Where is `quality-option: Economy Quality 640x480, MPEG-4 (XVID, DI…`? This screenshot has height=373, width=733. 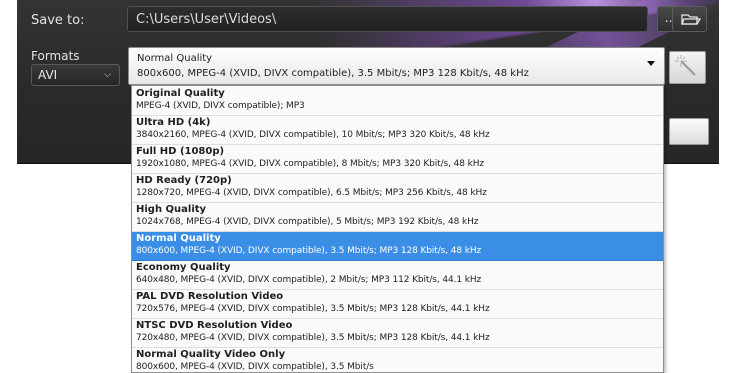 quality-option: Economy Quality 640x480, MPEG-4 (XVID, DI… is located at coordinates (397, 275).